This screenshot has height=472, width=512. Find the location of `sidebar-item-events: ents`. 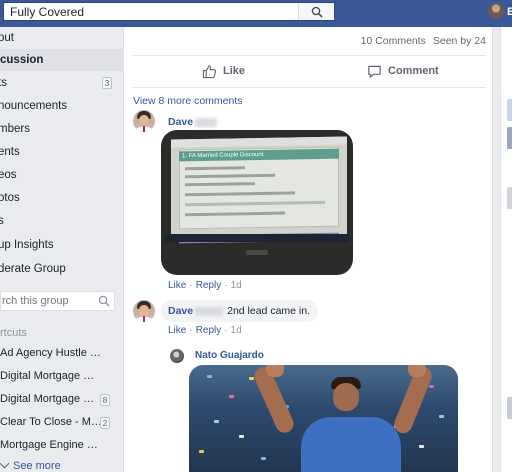

sidebar-item-events: ents is located at coordinates (58, 152).